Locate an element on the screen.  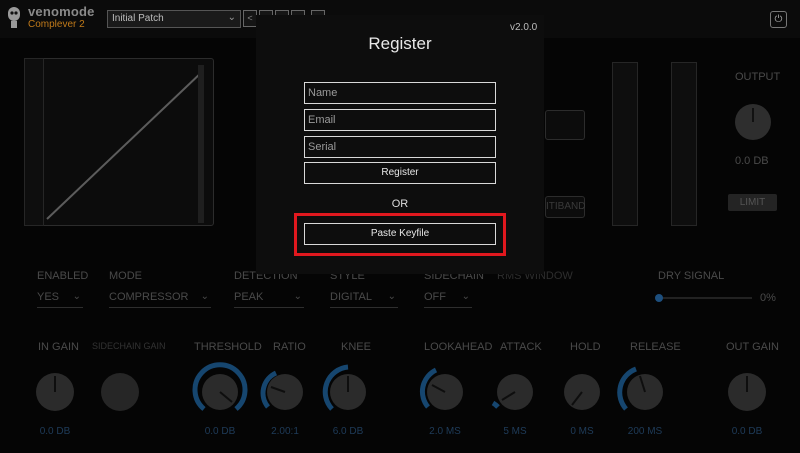
out-gain-value: 0.0 DB is located at coordinates (747, 431).